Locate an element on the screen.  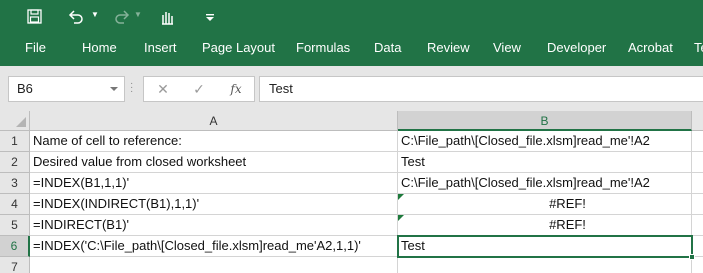
tab-home: Home is located at coordinates (99, 48).